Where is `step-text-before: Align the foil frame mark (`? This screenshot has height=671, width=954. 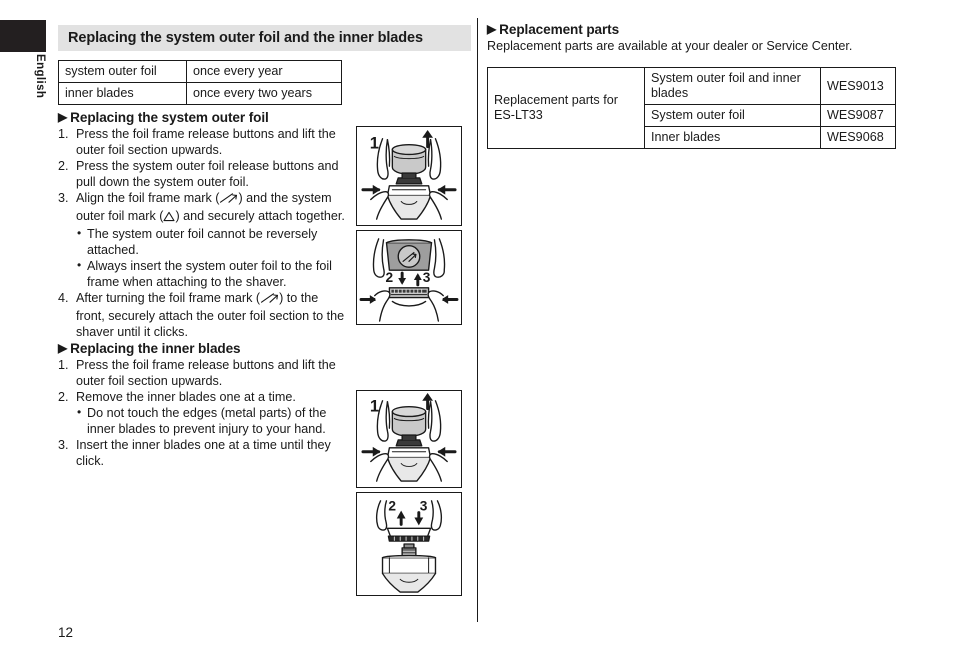 step-text-before: Align the foil frame mark ( is located at coordinates (148, 197).